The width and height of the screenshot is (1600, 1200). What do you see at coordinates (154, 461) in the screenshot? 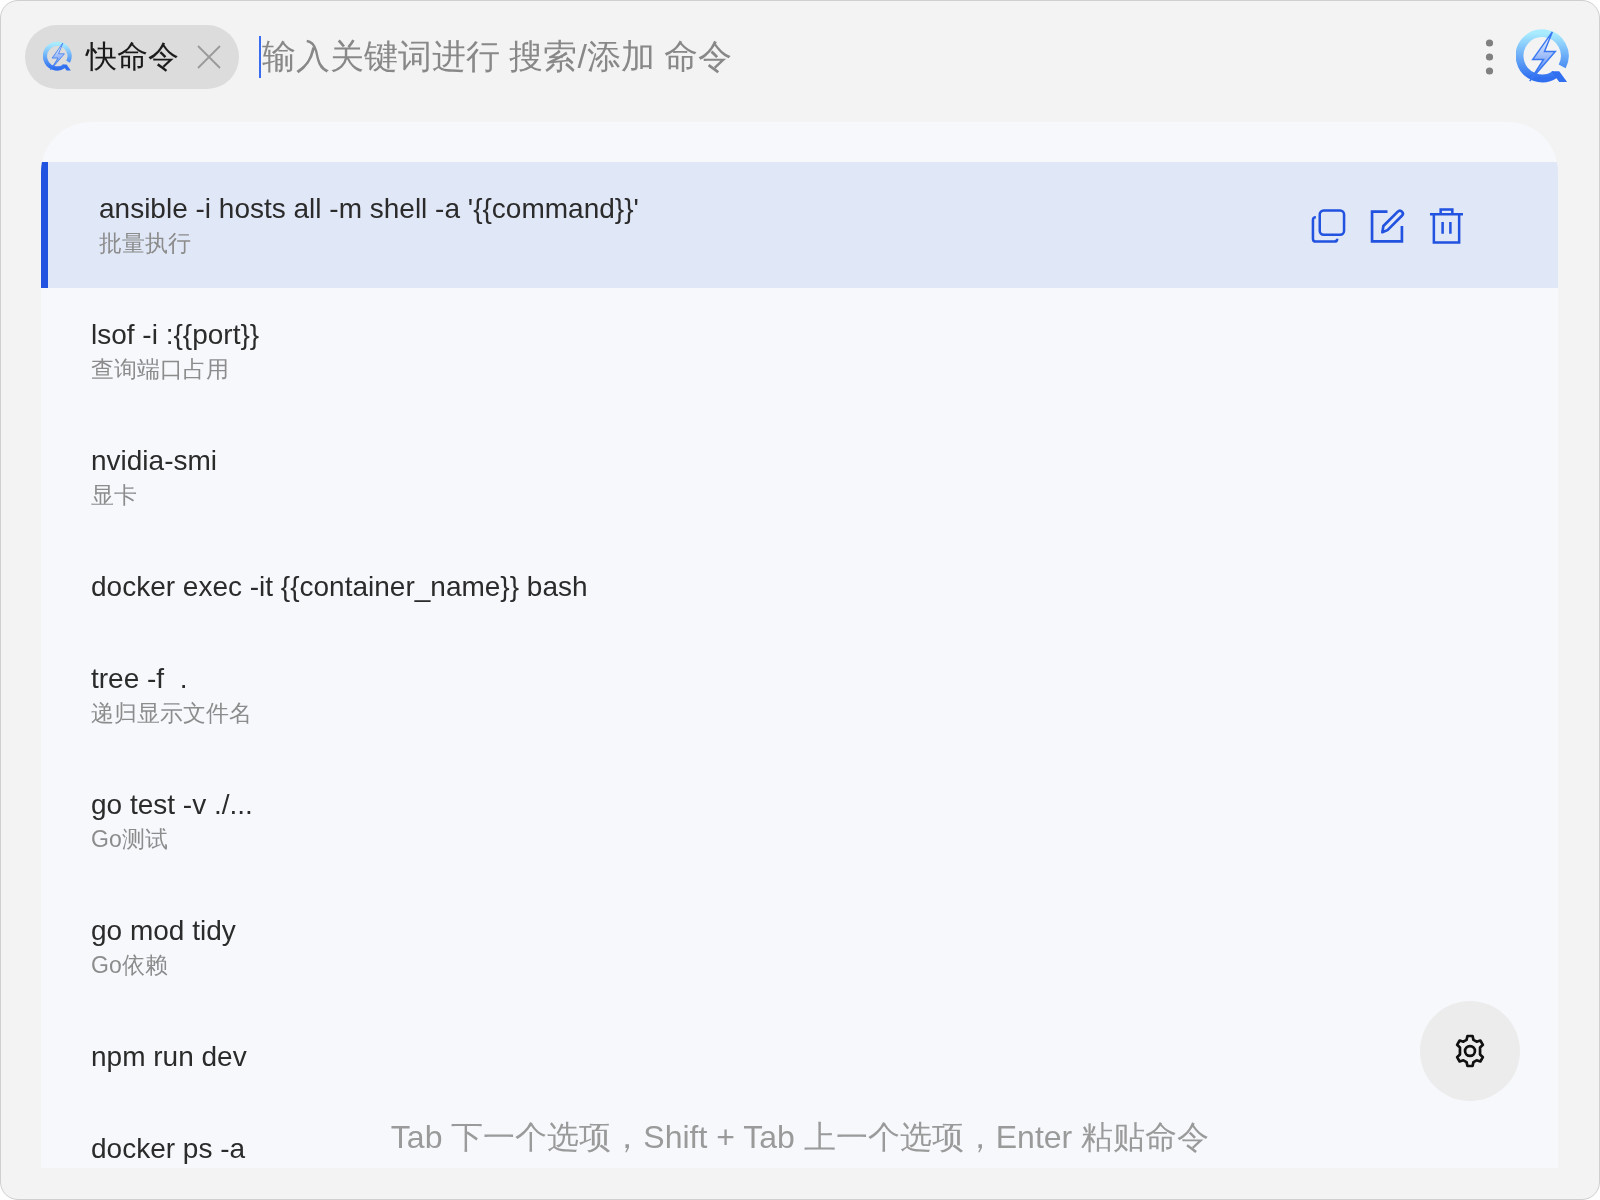
I see `command-text: nvidia-smi` at bounding box center [154, 461].